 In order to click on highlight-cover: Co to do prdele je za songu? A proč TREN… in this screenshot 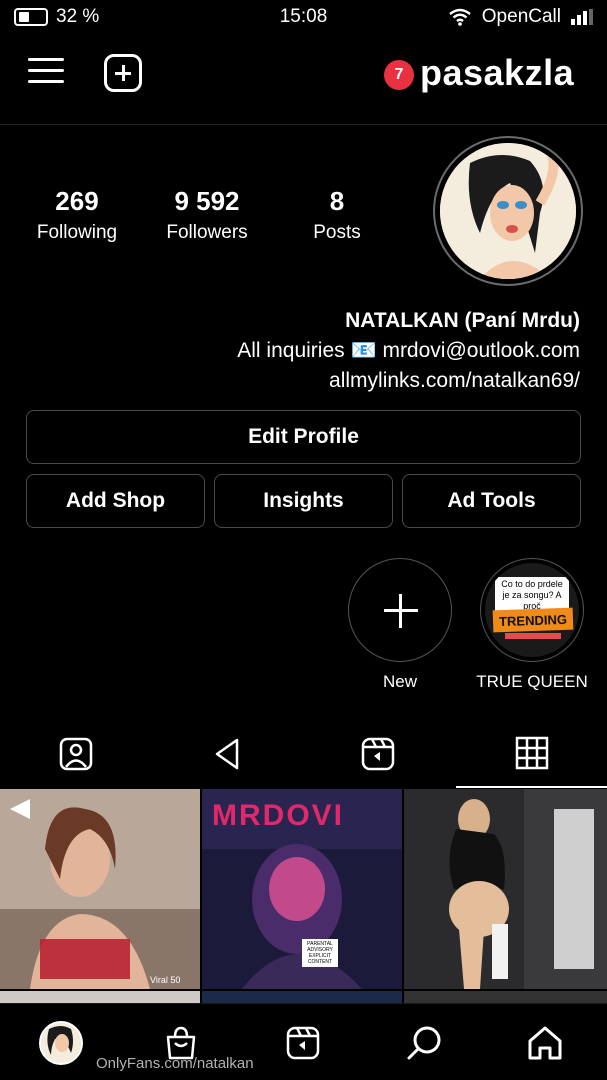, I will do `click(532, 610)`.